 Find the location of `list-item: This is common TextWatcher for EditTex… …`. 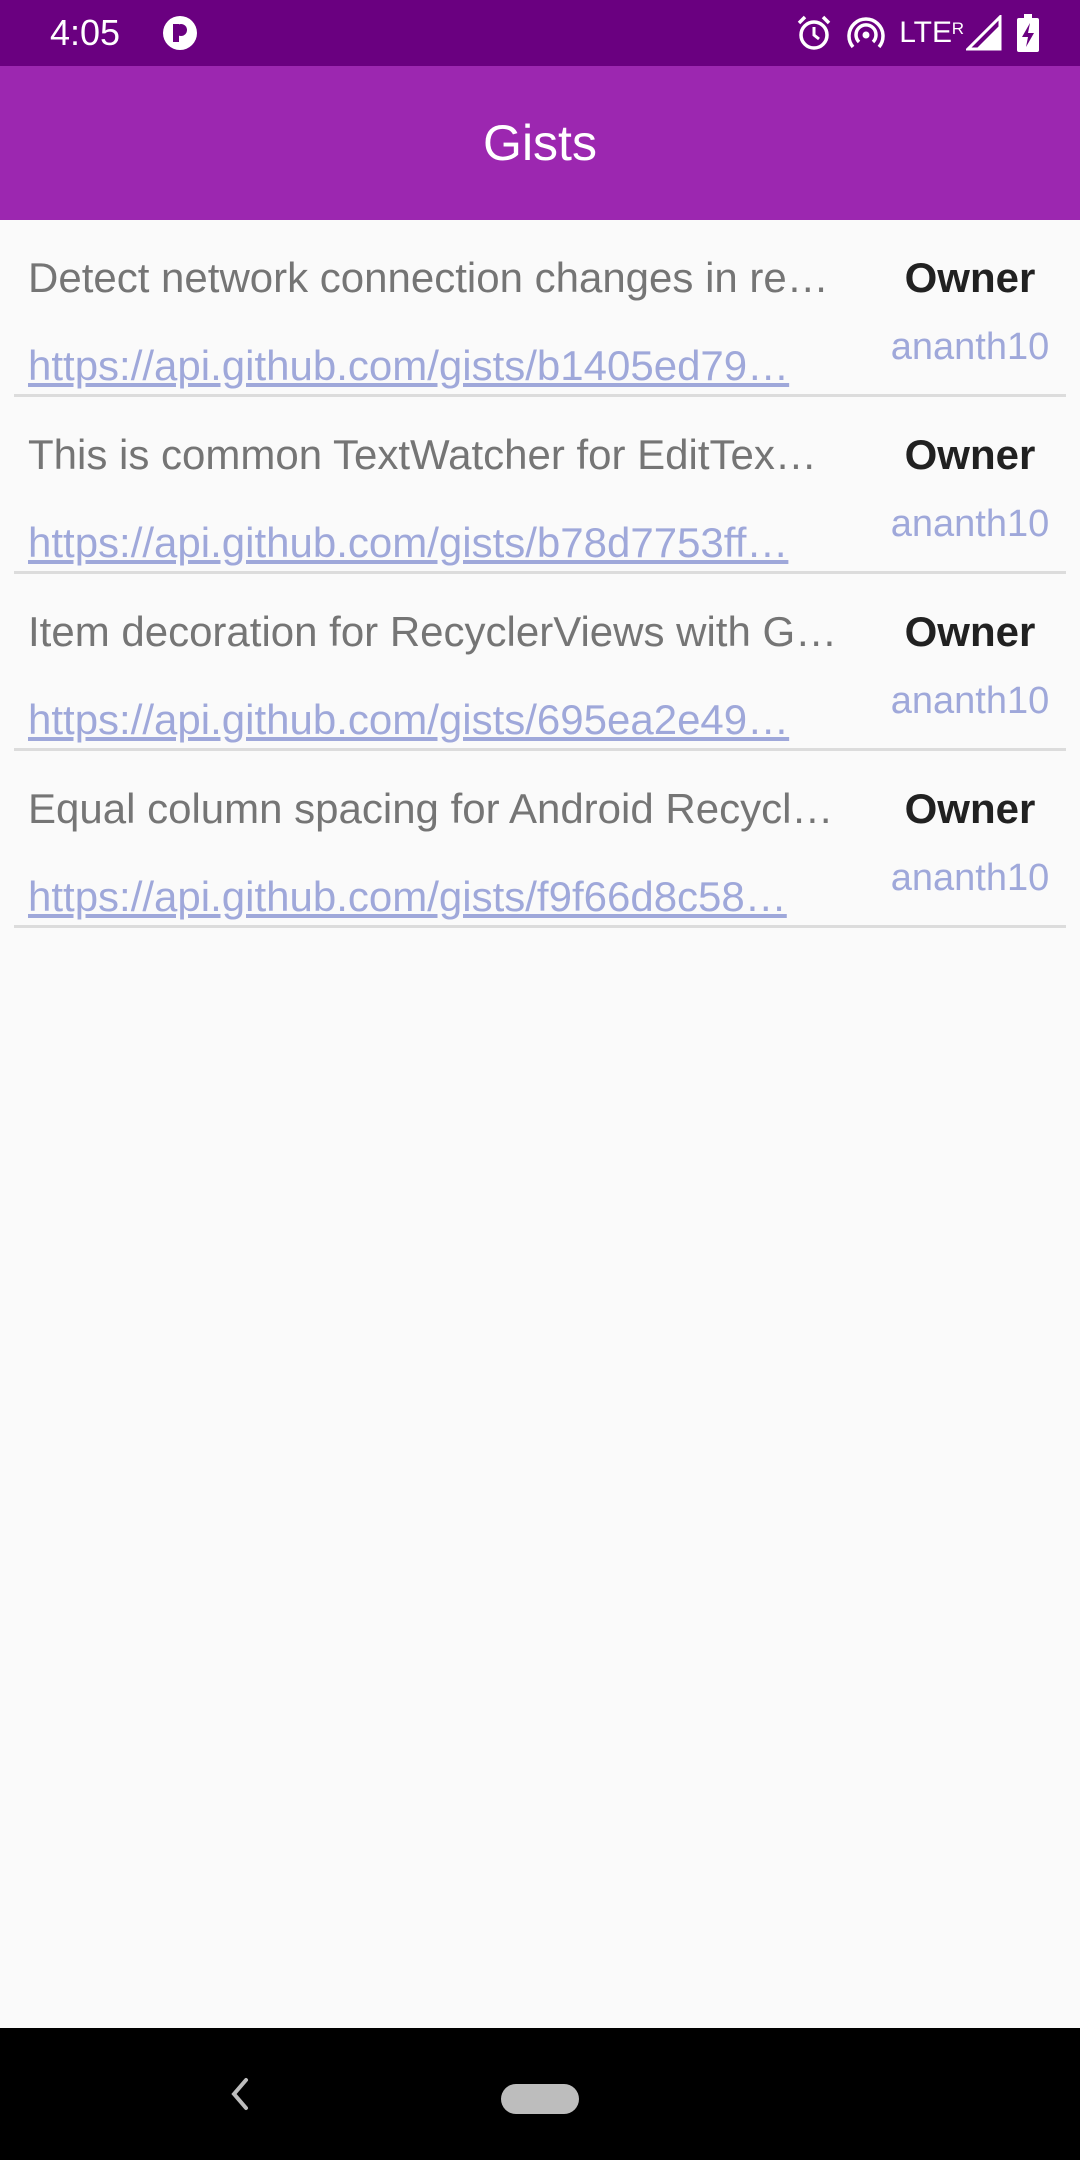

list-item: This is common TextWatcher for EditTex… … is located at coordinates (540, 485).